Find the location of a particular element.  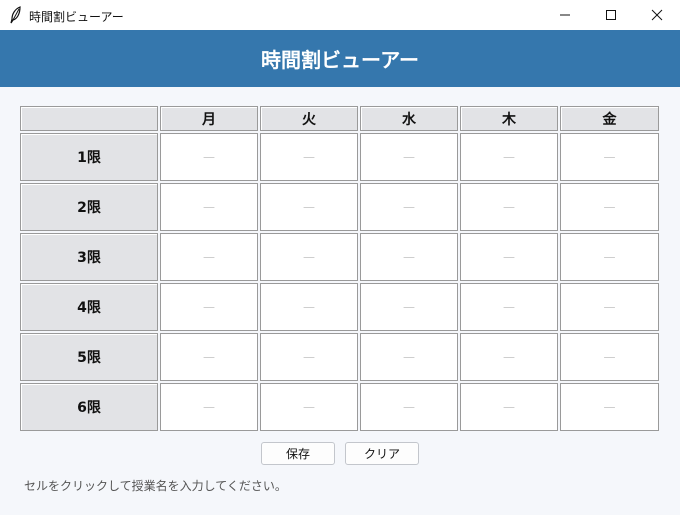

period-header: 4限 is located at coordinates (89, 307).